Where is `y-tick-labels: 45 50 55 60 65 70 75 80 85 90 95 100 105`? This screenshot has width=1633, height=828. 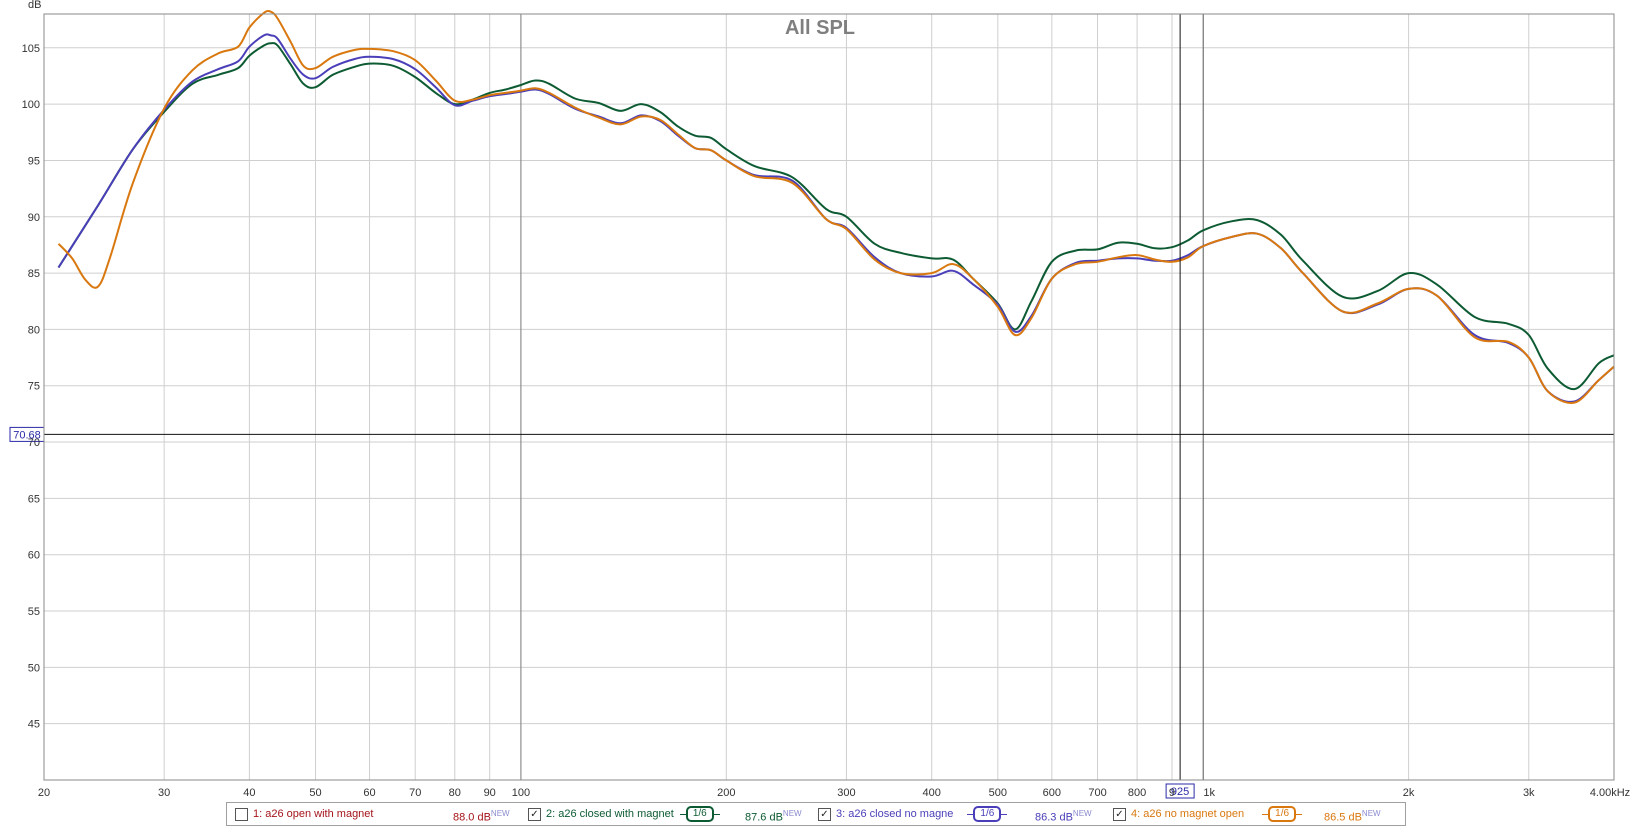
y-tick-labels: 45 50 55 60 65 70 75 80 85 90 95 100 105 is located at coordinates (31, 387).